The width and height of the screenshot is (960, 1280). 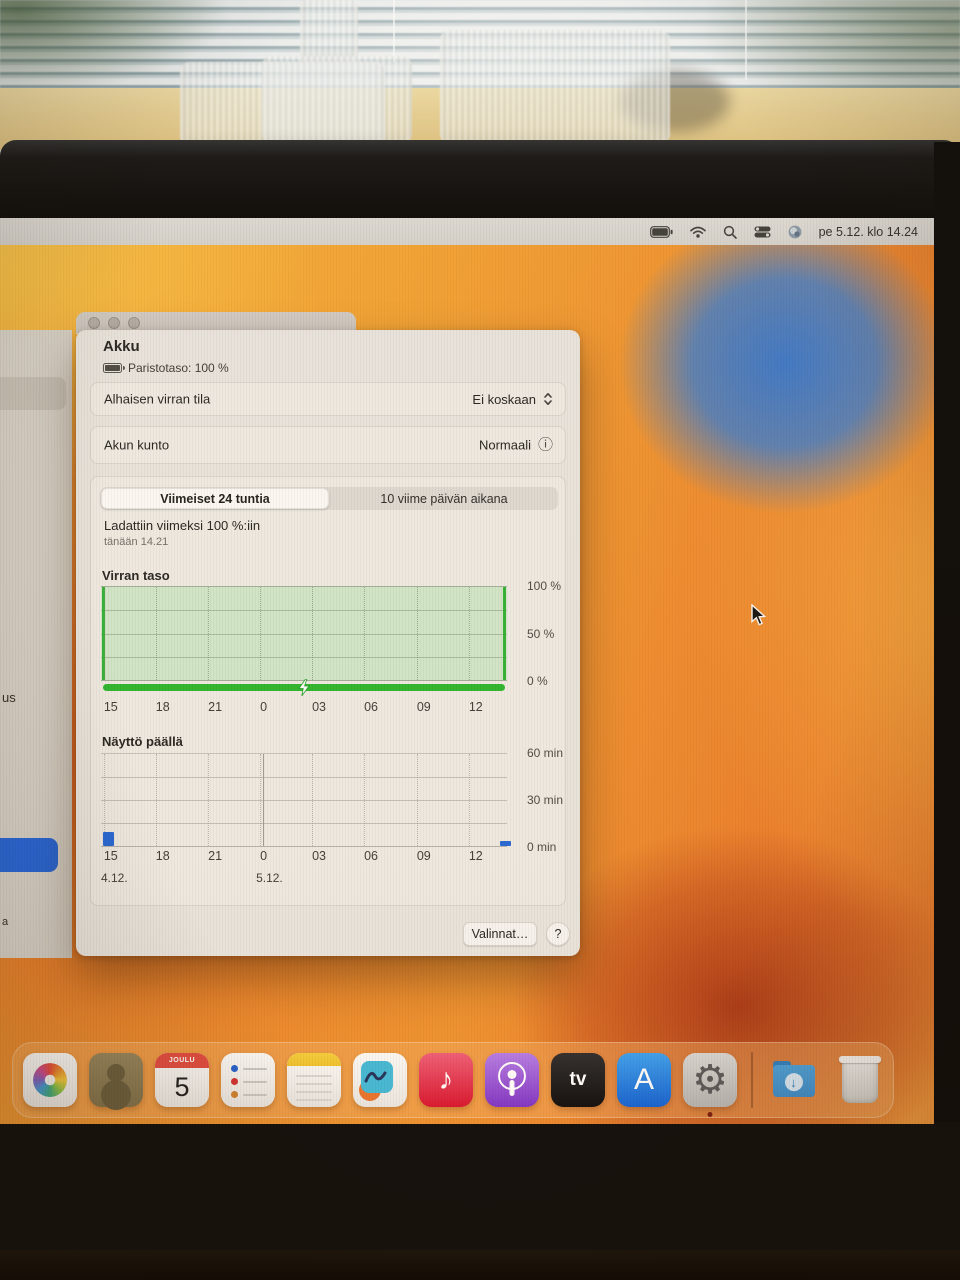 What do you see at coordinates (9, 697) in the screenshot?
I see `sidebar-text-fragment: us` at bounding box center [9, 697].